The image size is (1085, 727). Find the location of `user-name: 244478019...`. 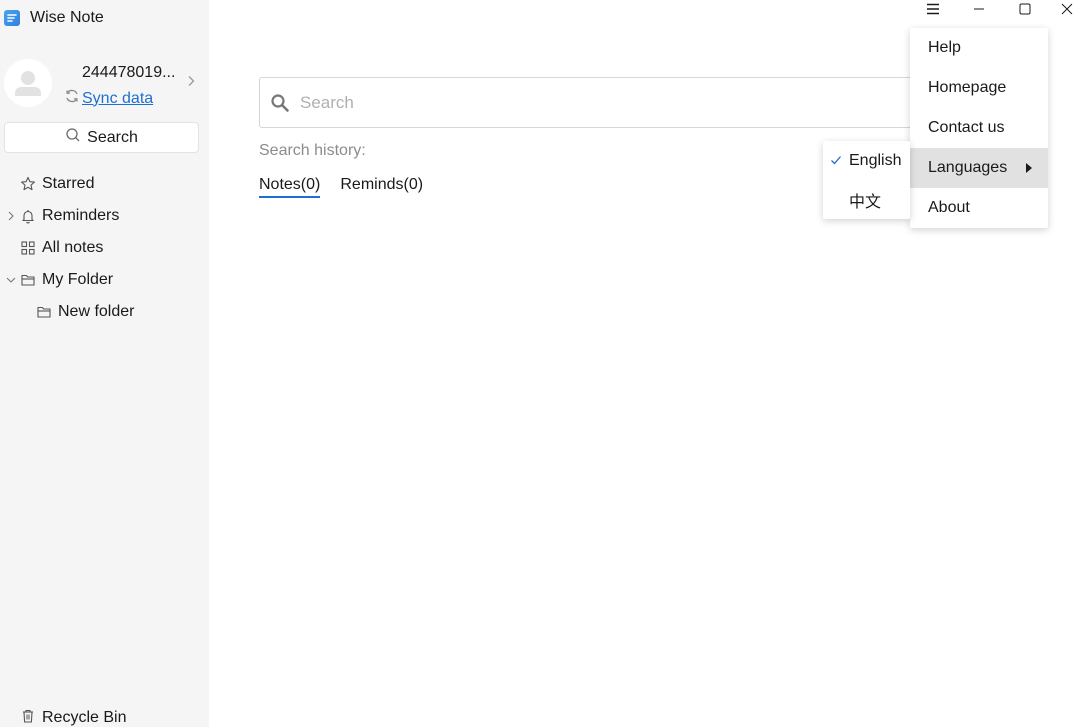

user-name: 244478019... is located at coordinates (129, 72).